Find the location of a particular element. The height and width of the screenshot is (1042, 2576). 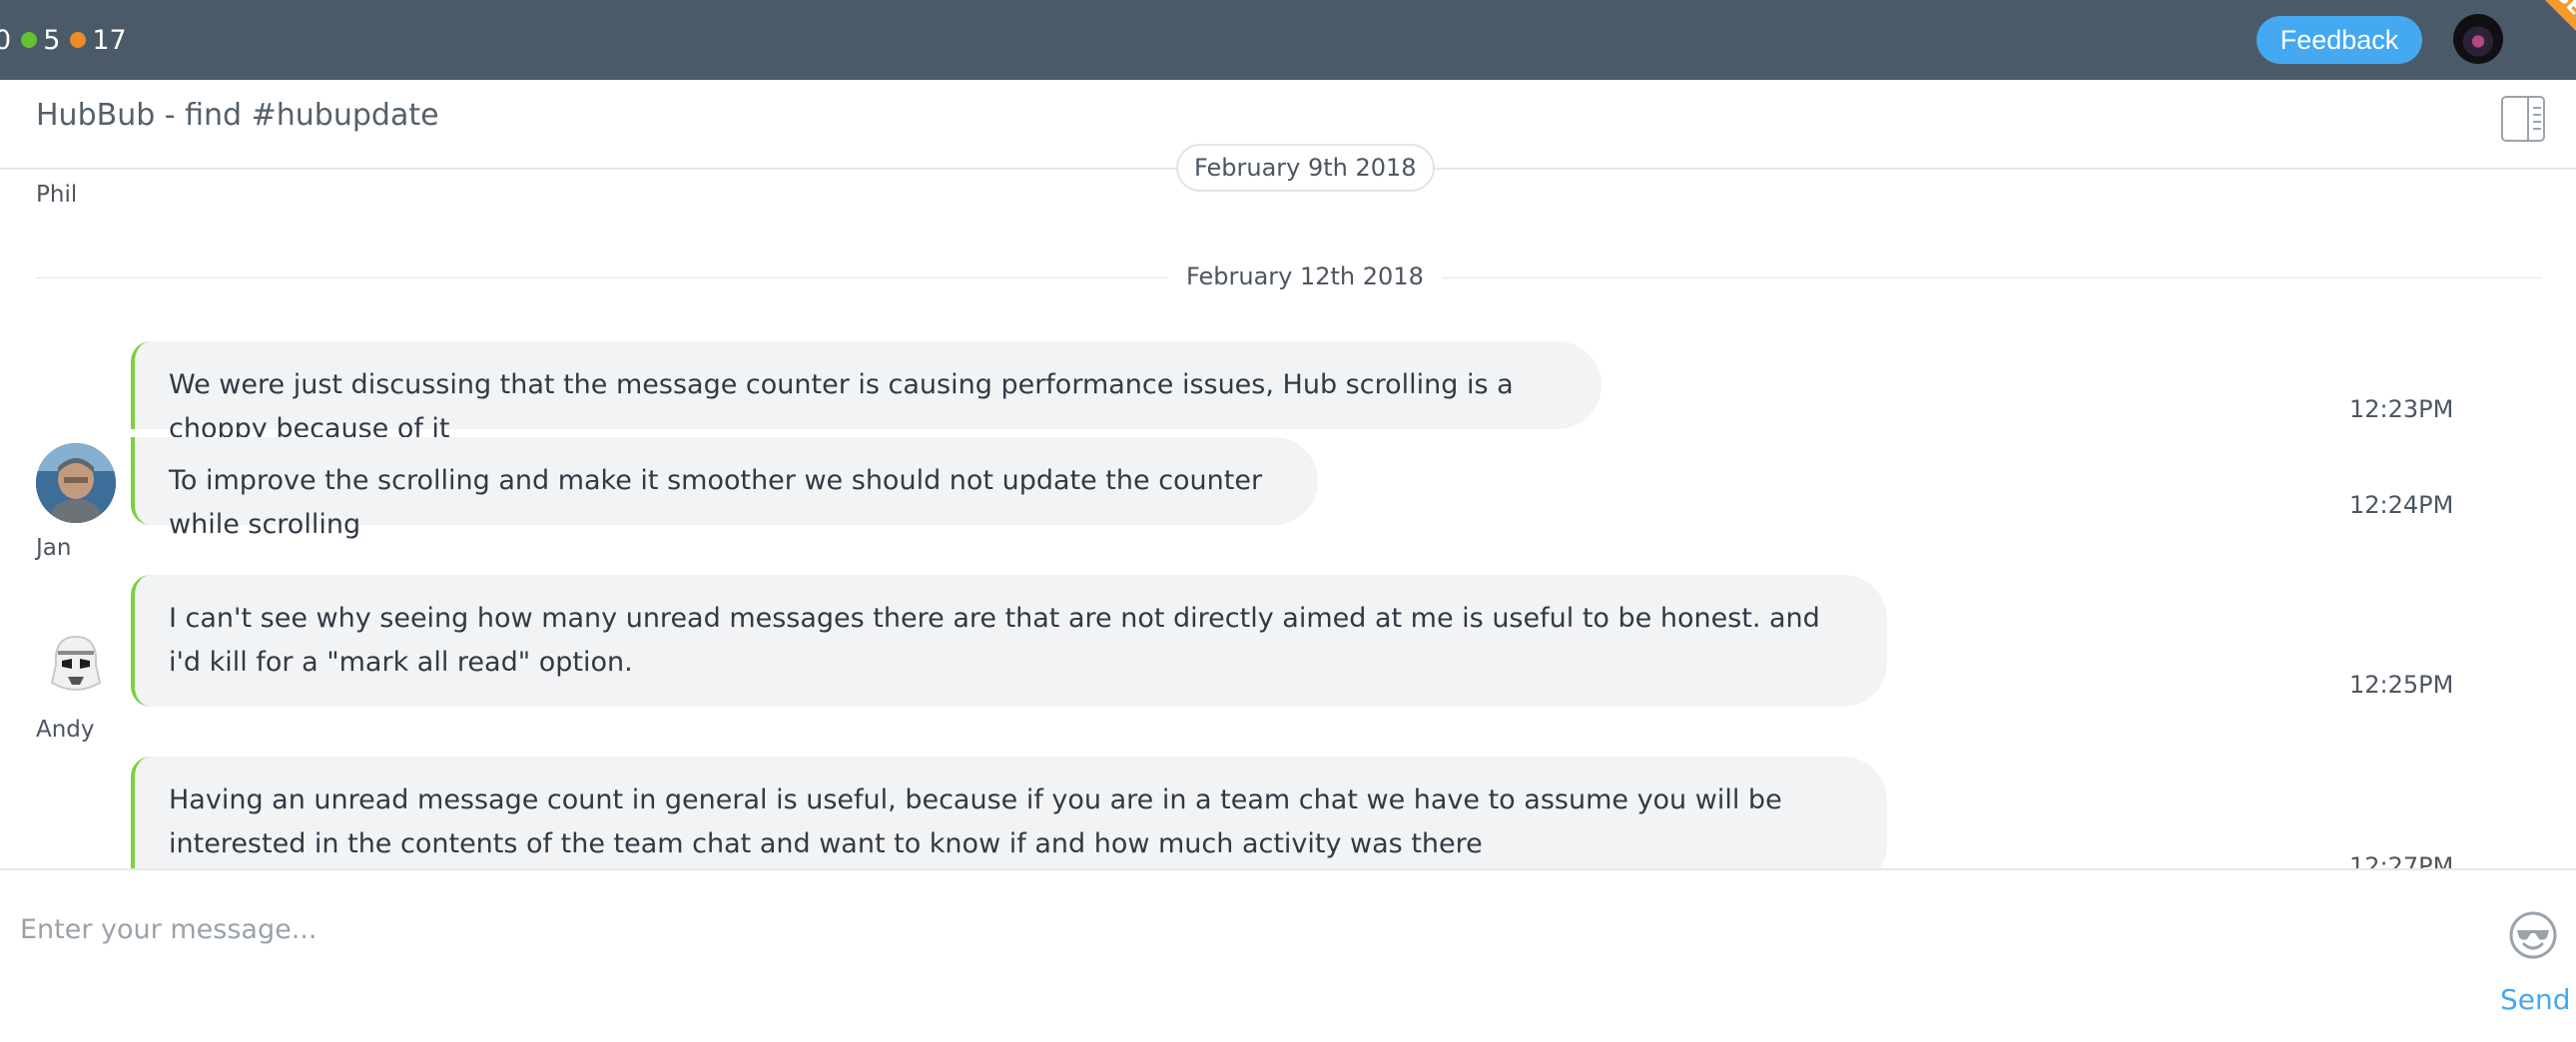

user-avatar is located at coordinates (2478, 39).